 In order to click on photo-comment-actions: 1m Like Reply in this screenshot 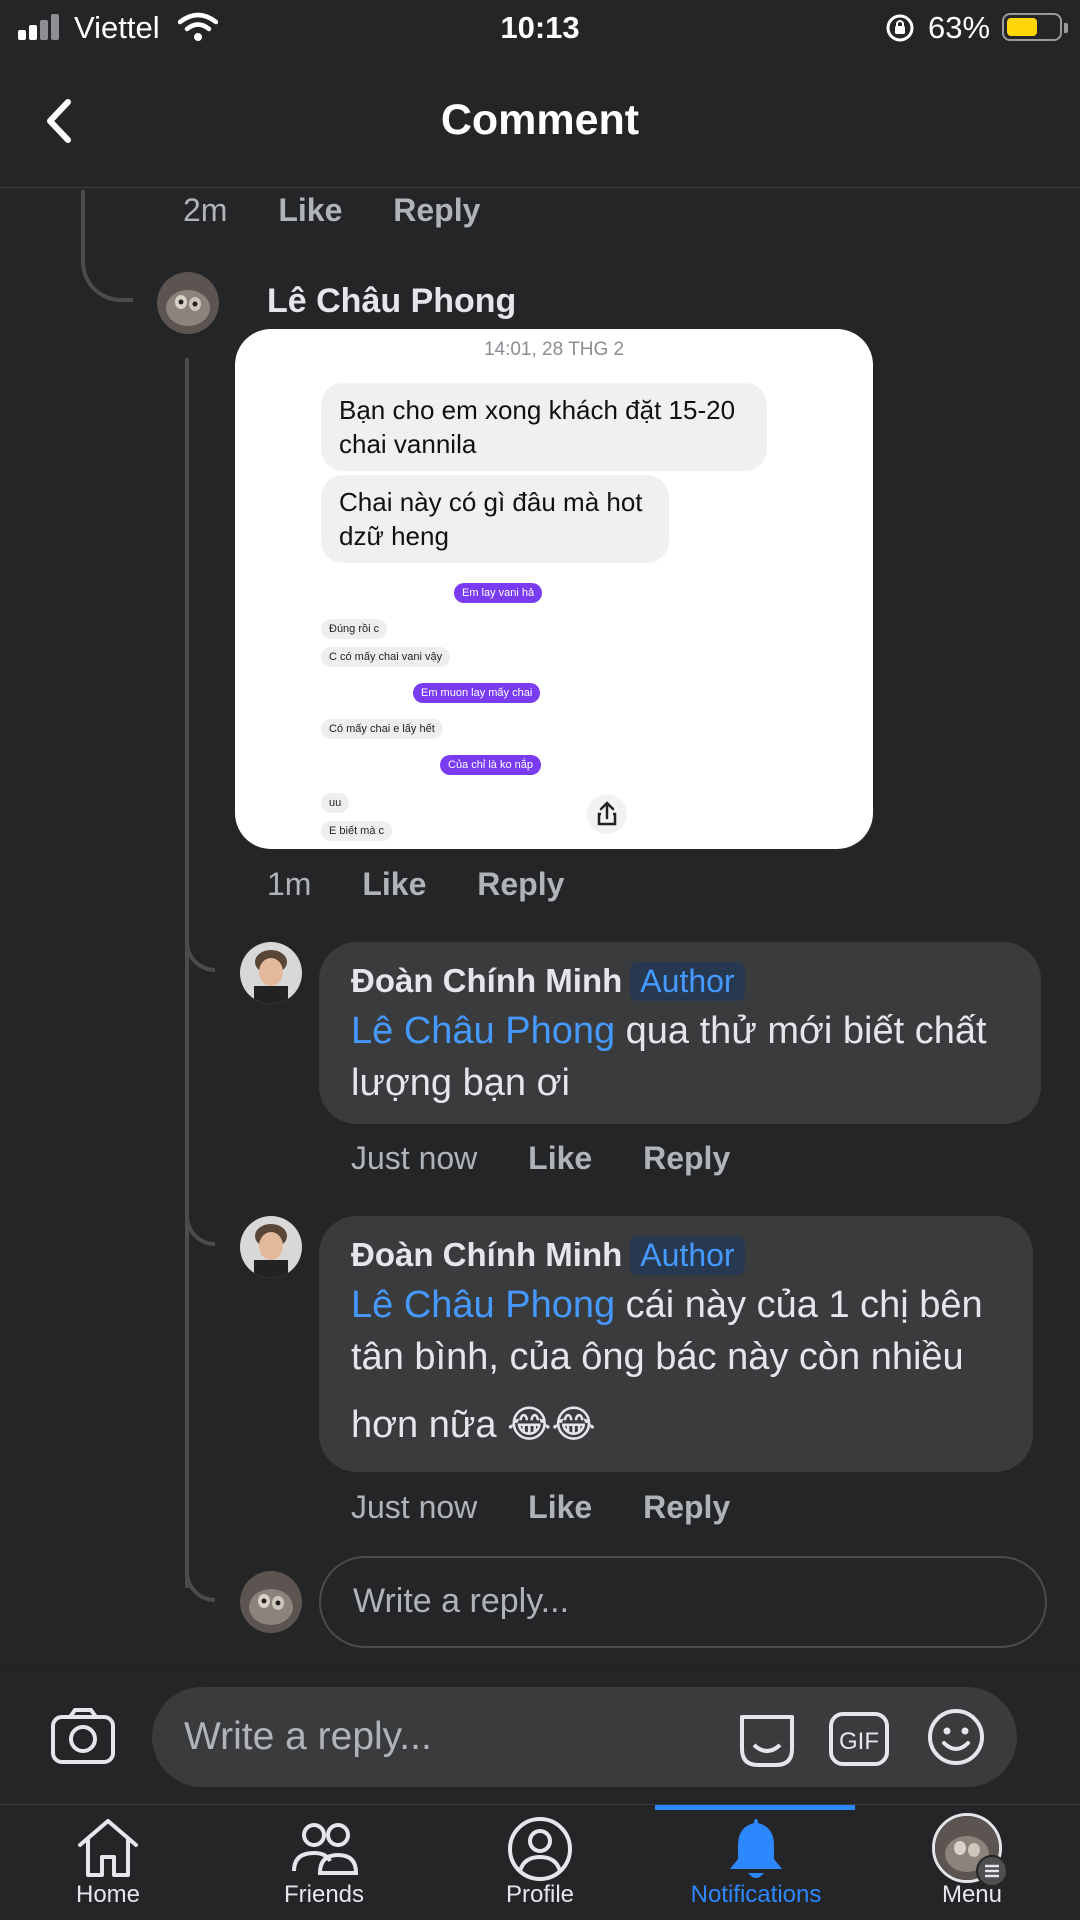, I will do `click(415, 884)`.